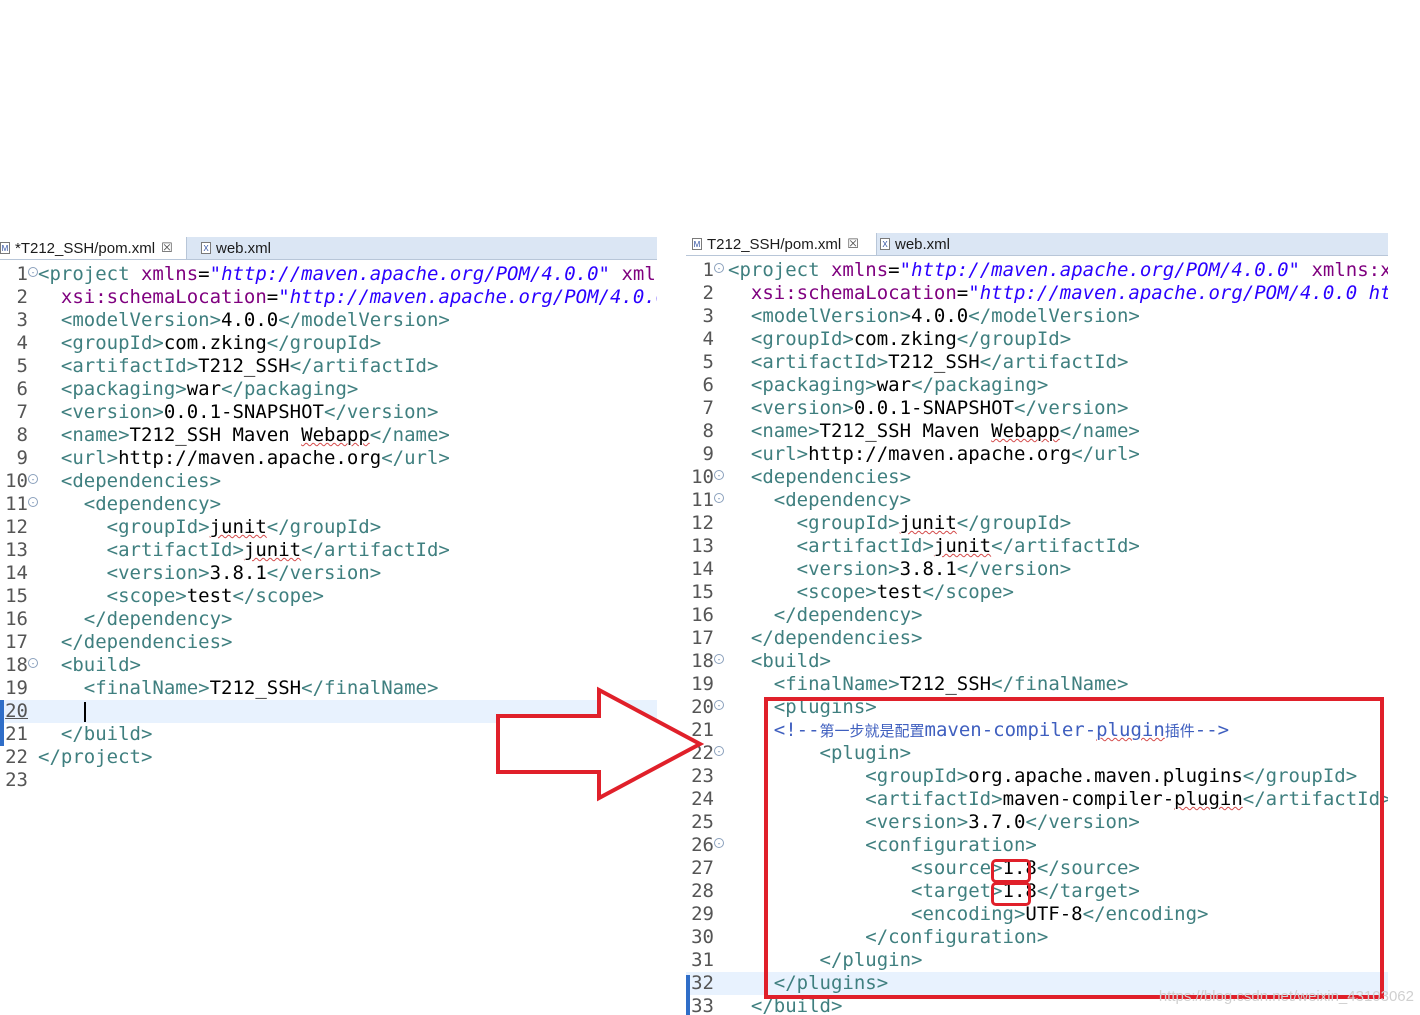  Describe the element at coordinates (781, 244) in the screenshot. I see `tab-pom-xml: M T212_SSH/pom.xml ☒` at that location.